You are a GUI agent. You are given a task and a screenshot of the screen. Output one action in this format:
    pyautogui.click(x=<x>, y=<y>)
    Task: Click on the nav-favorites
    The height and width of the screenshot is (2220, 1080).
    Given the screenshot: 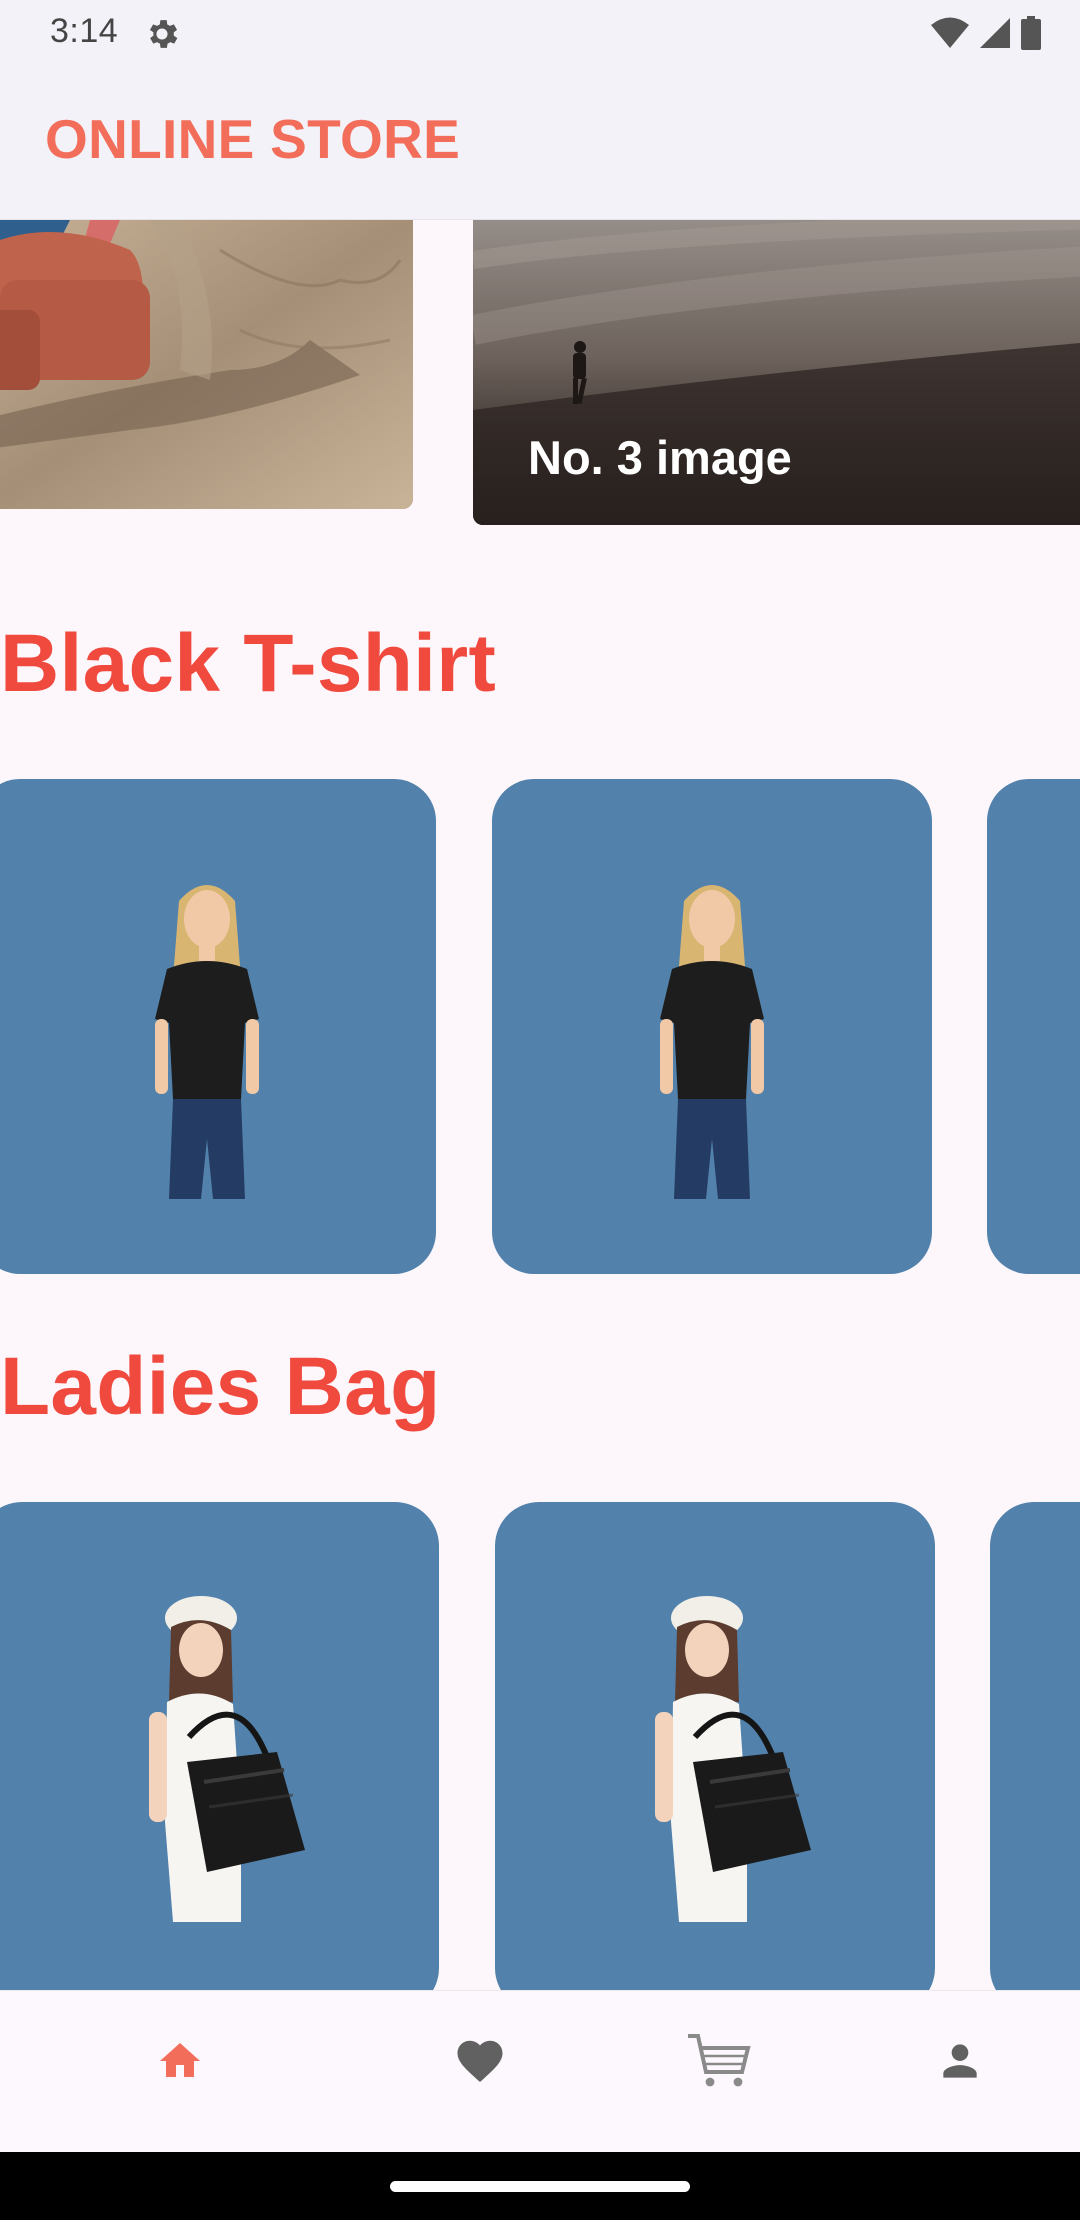 What is the action you would take?
    pyautogui.click(x=480, y=2061)
    